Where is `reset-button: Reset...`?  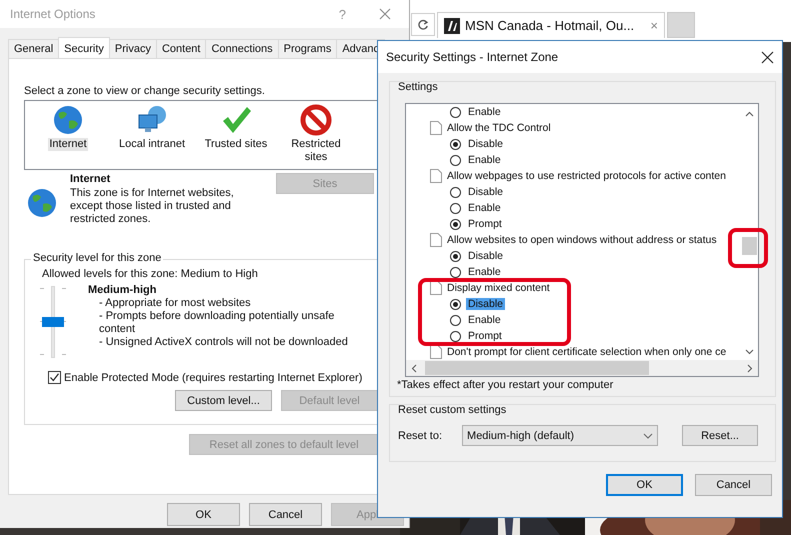 reset-button: Reset... is located at coordinates (720, 435).